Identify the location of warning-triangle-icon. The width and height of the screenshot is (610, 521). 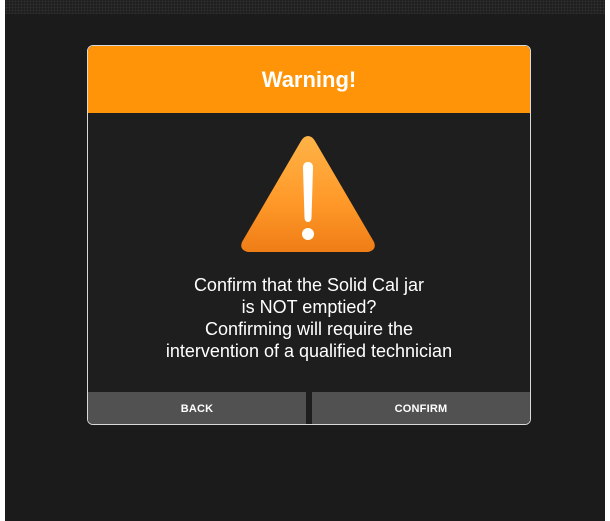
(308, 194).